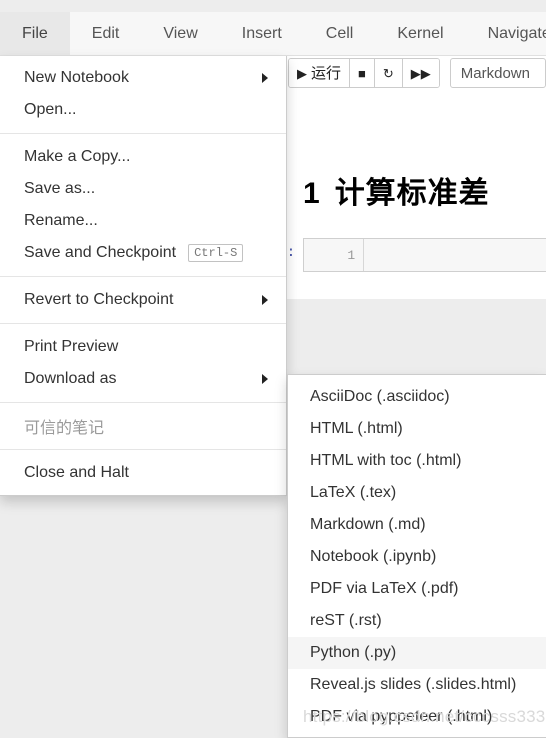  What do you see at coordinates (143, 379) in the screenshot?
I see `menu-item-download-as: Download as` at bounding box center [143, 379].